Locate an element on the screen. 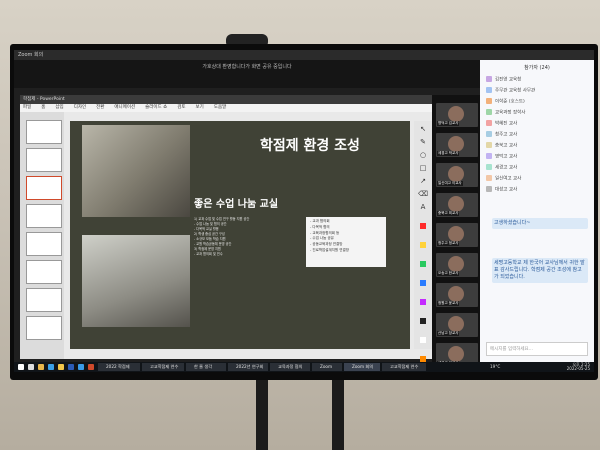 The height and width of the screenshot is (450, 600). participant-row: 충북고 교사 is located at coordinates (538, 146).